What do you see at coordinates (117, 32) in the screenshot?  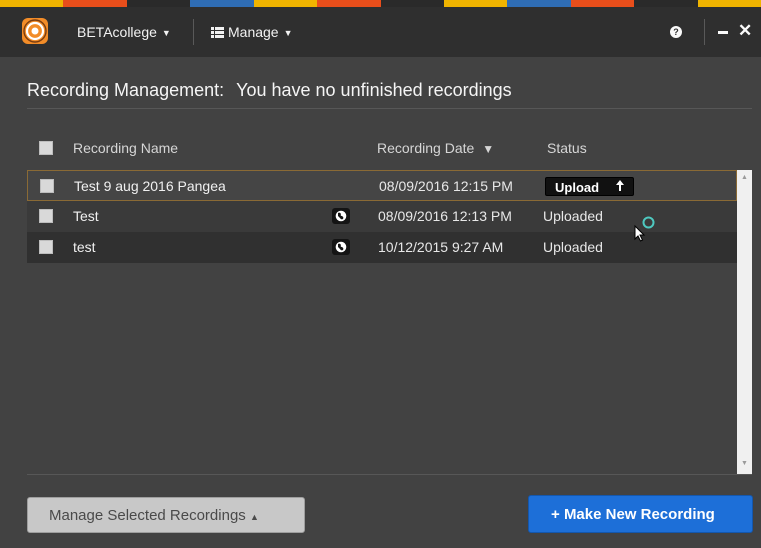 I see `college-menu-label: BETAcollege` at bounding box center [117, 32].